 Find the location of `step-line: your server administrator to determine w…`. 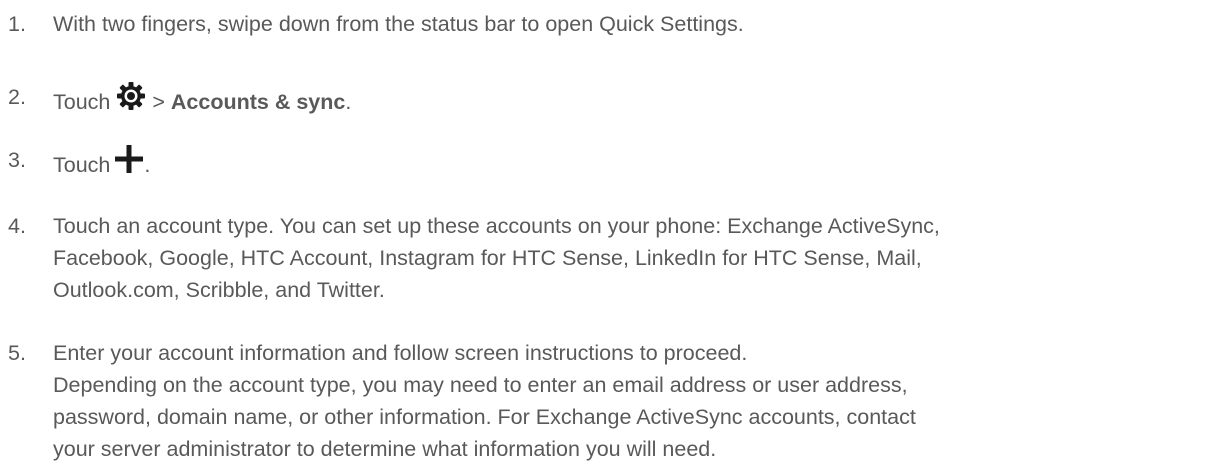

step-line: your server administrator to determine w… is located at coordinates (385, 449).